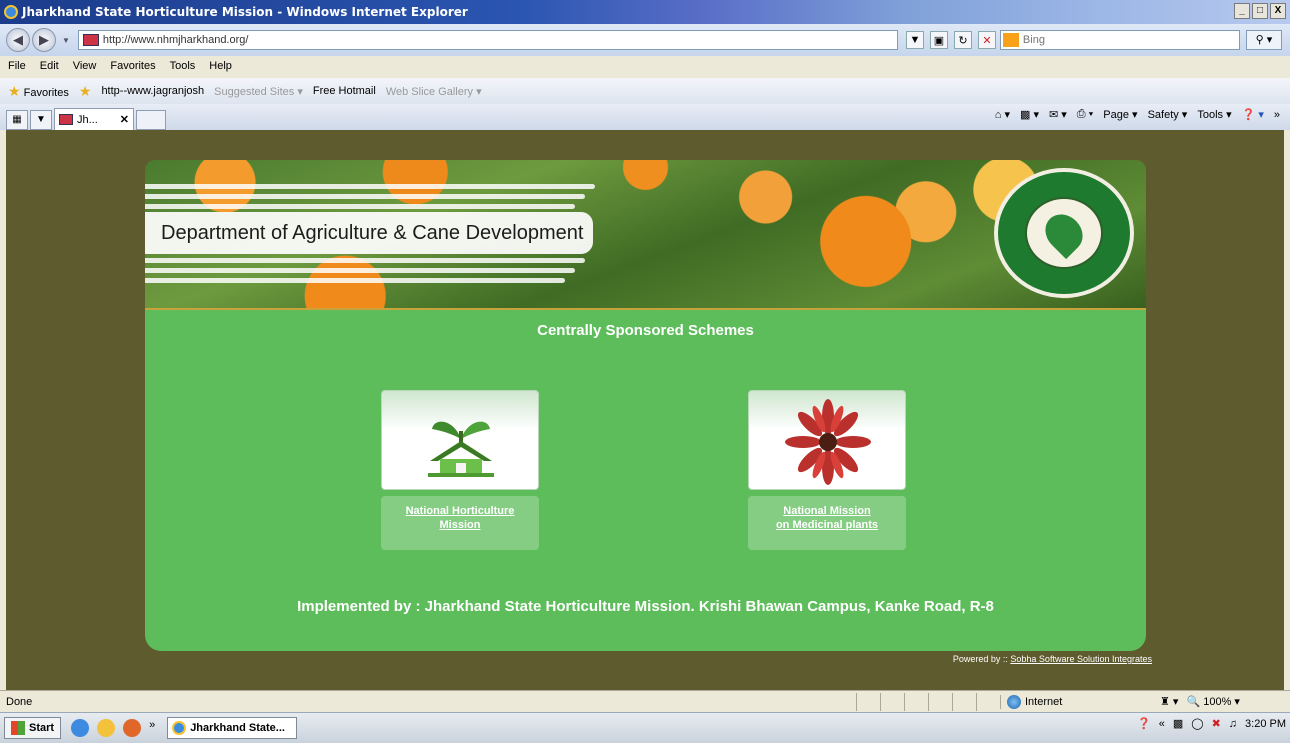 Image resolution: width=1290 pixels, height=743 pixels. Describe the element at coordinates (44, 40) in the screenshot. I see `forward-button: ▶` at that location.